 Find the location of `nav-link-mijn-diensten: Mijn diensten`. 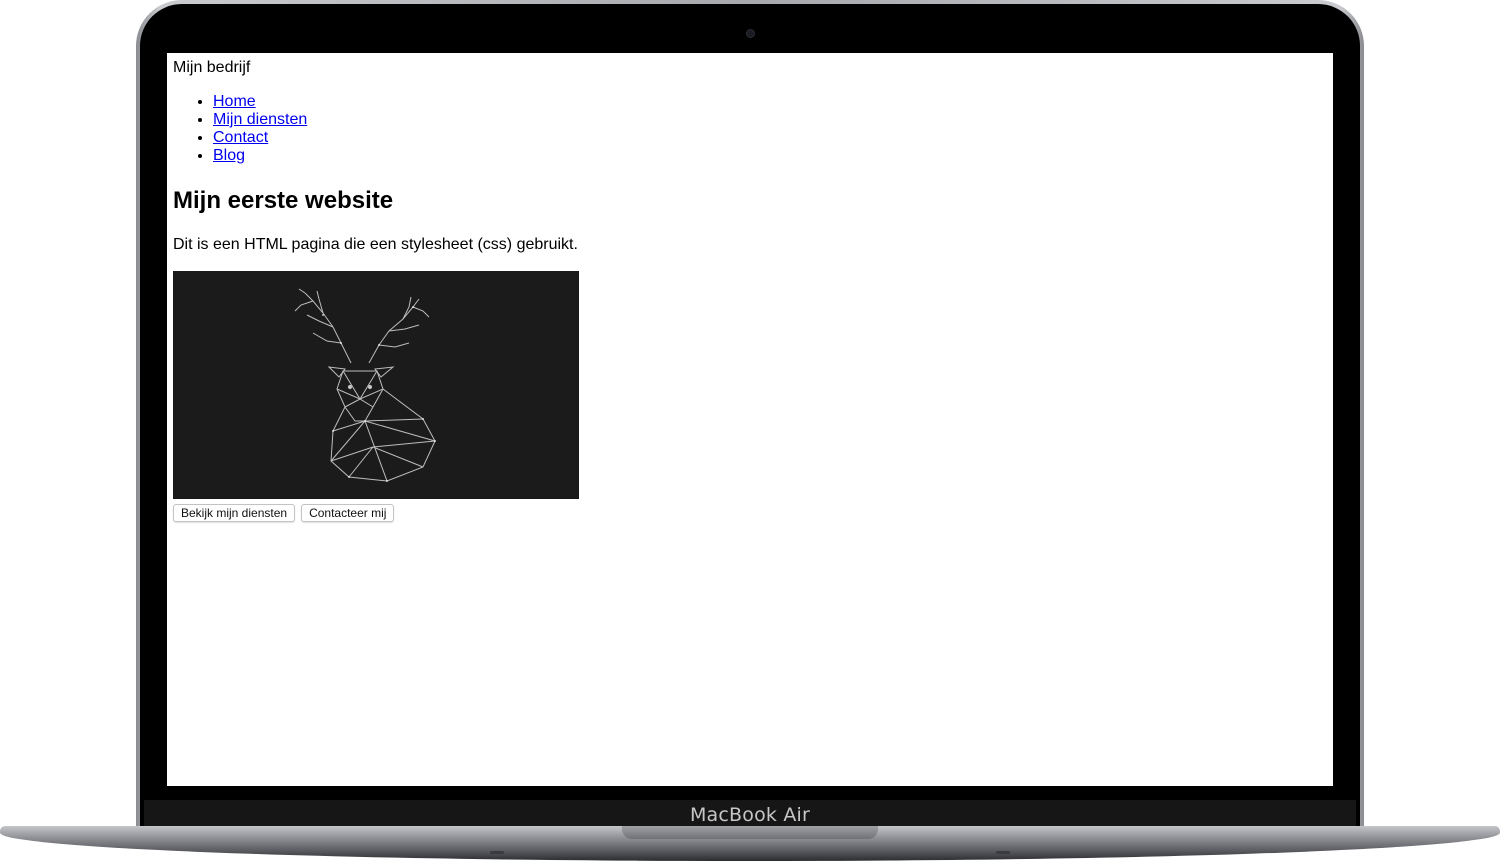

nav-link-mijn-diensten: Mijn diensten is located at coordinates (260, 119).